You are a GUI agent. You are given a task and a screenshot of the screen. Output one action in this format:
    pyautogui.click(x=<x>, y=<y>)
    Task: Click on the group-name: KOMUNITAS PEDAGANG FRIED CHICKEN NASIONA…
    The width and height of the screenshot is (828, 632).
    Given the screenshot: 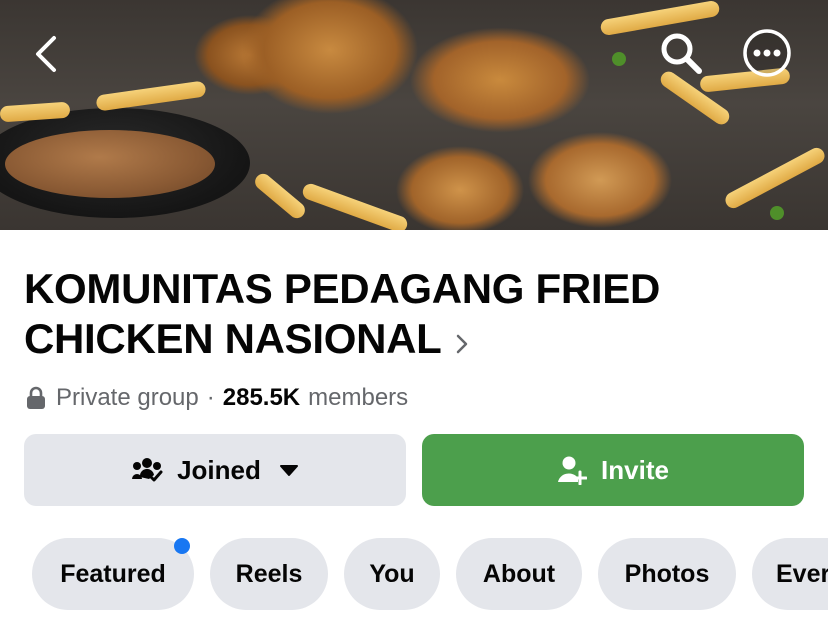 What is the action you would take?
    pyautogui.click(x=342, y=313)
    